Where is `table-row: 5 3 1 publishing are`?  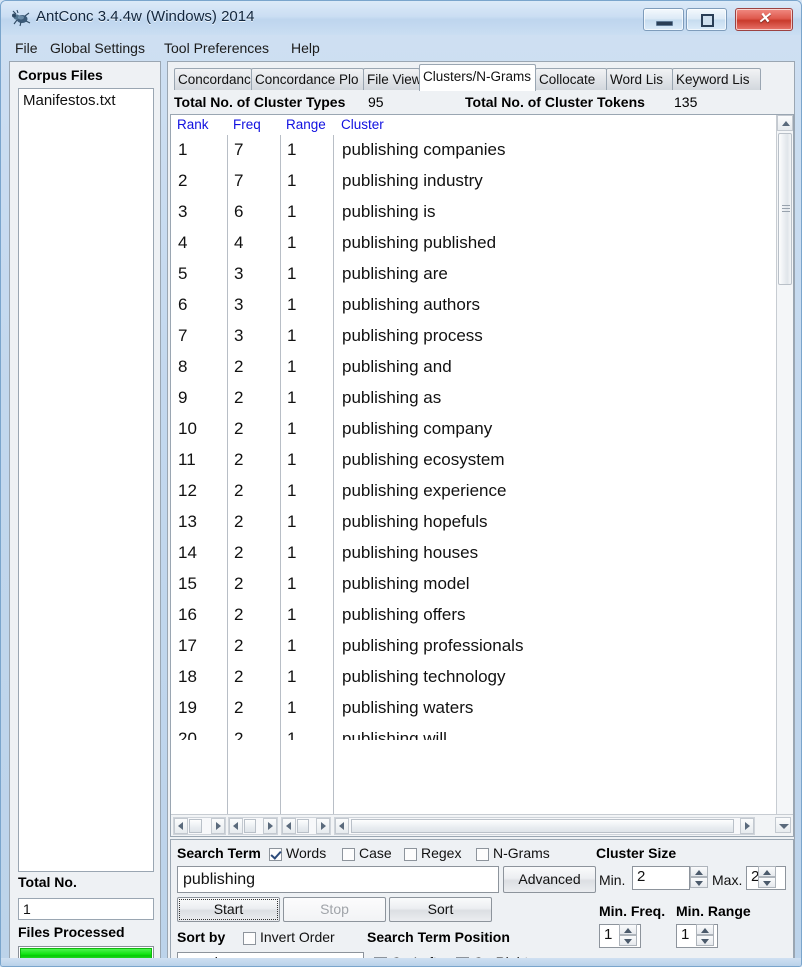
table-row: 5 3 1 publishing are is located at coordinates (473, 274).